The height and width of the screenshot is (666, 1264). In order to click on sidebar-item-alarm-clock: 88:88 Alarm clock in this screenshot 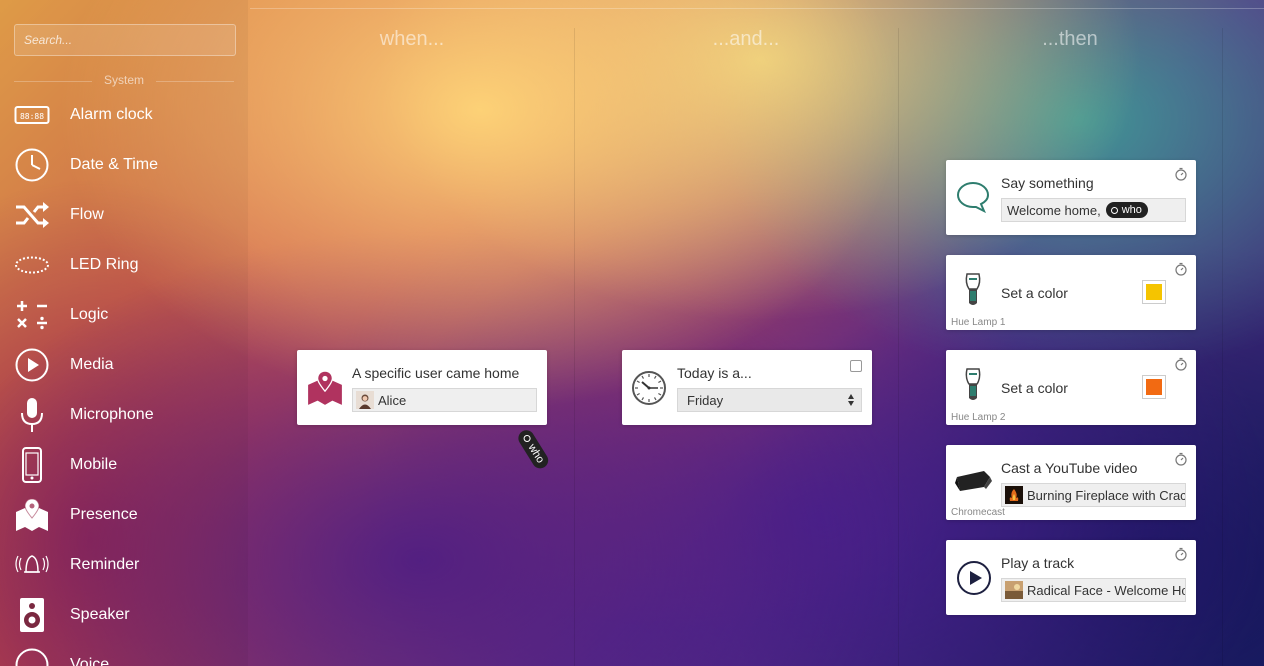, I will do `click(124, 115)`.